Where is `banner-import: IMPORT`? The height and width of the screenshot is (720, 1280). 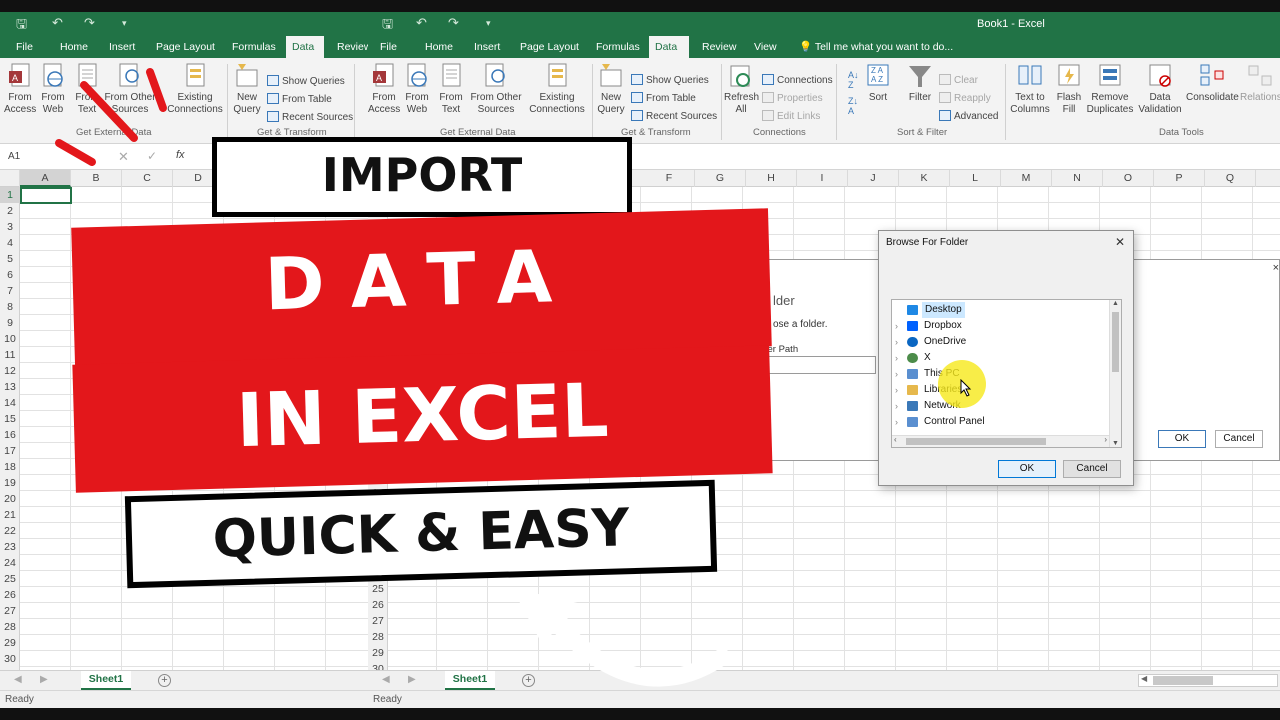
banner-import: IMPORT is located at coordinates (422, 177).